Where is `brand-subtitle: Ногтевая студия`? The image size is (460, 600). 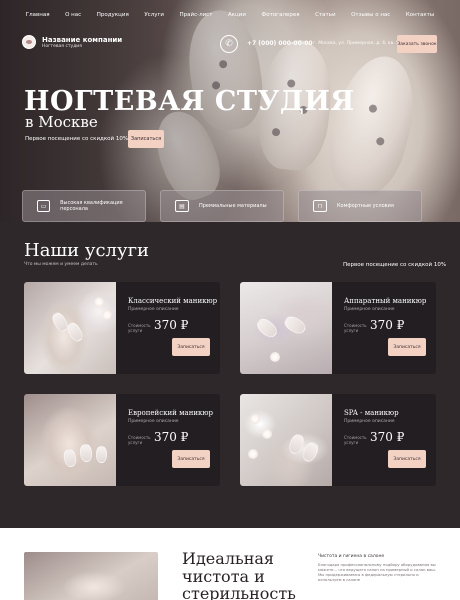
brand-subtitle: Ногтевая студия is located at coordinates (62, 46).